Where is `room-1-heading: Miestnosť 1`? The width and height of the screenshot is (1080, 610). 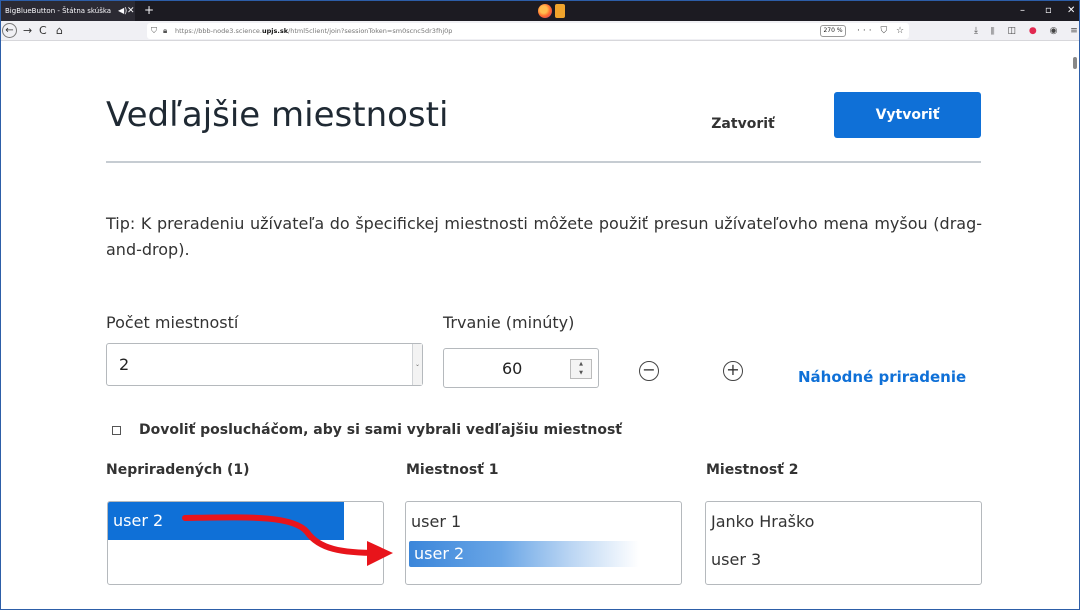 room-1-heading: Miestnosť 1 is located at coordinates (452, 470).